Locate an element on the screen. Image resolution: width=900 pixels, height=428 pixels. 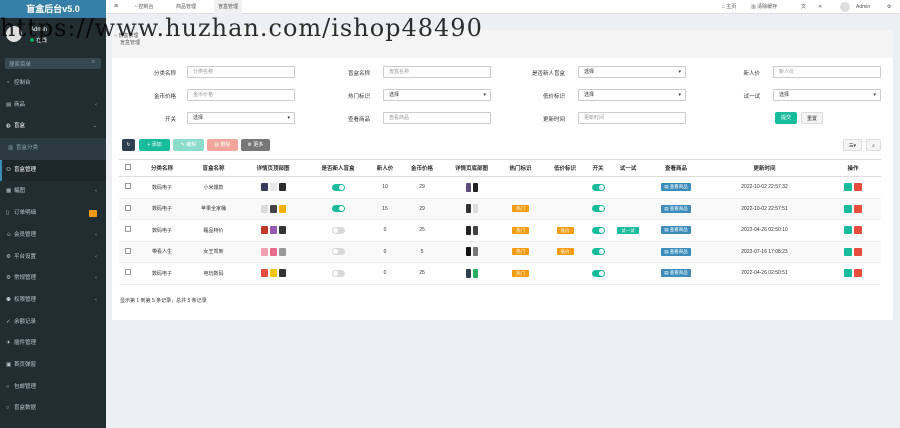
filter-trial-select: 选择 is located at coordinates (827, 95).